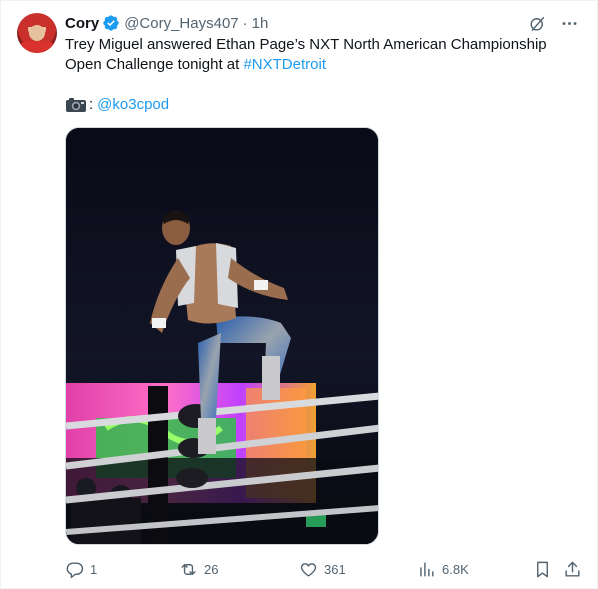 The height and width of the screenshot is (589, 598). What do you see at coordinates (91, 104) in the screenshot?
I see `credit-colon: :` at bounding box center [91, 104].